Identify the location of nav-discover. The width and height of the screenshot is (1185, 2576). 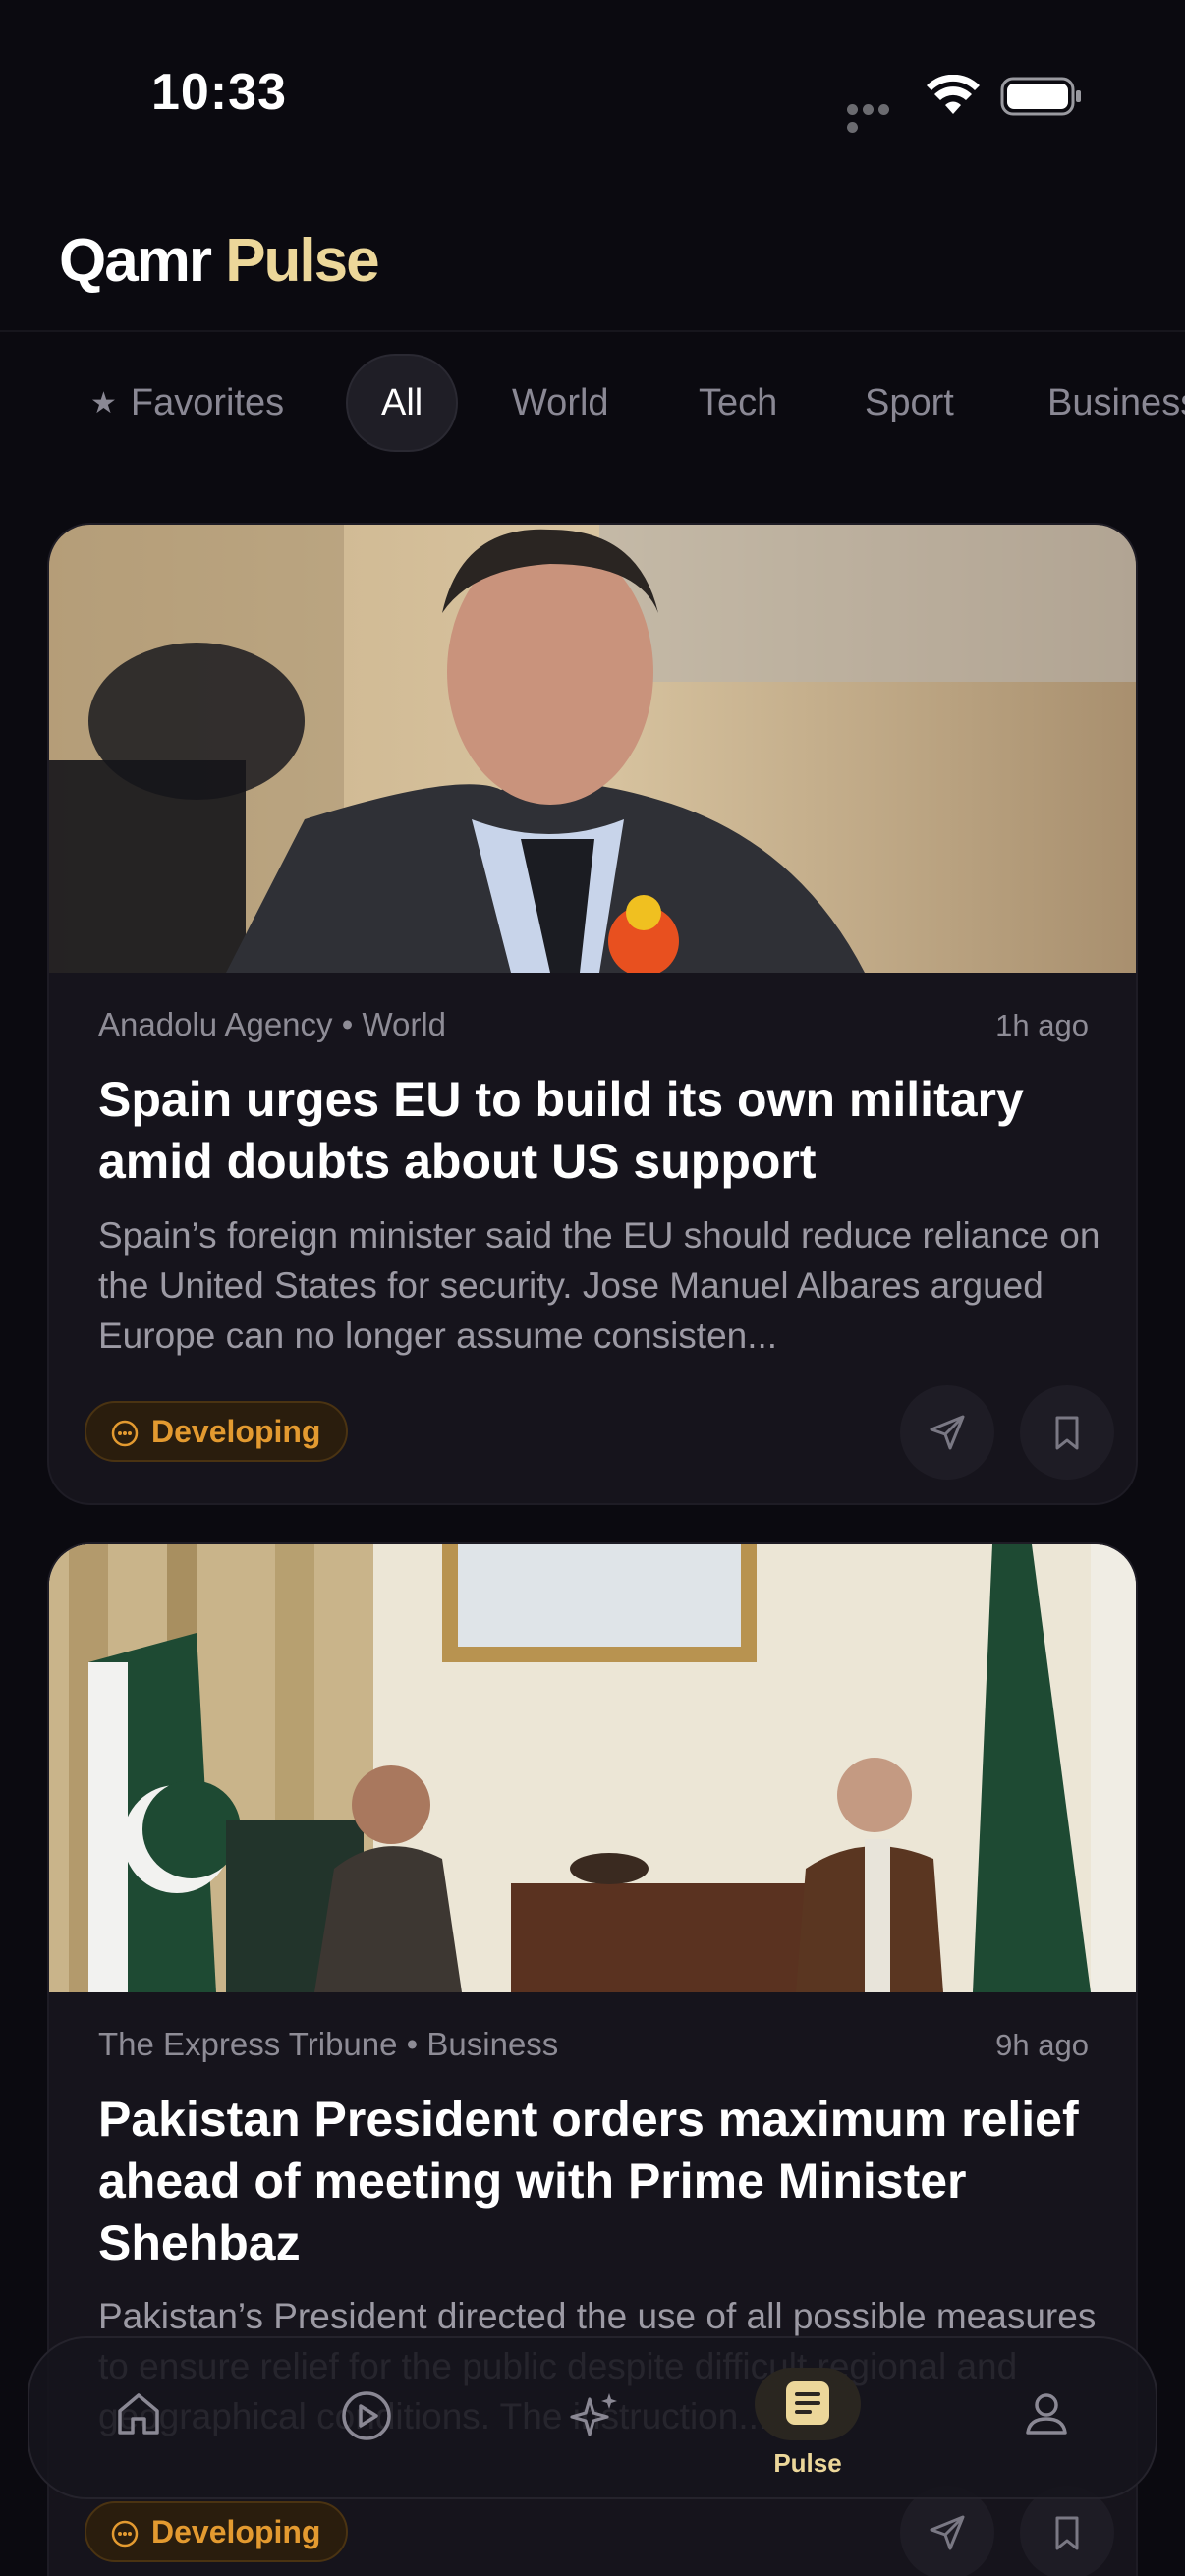
(590, 2419).